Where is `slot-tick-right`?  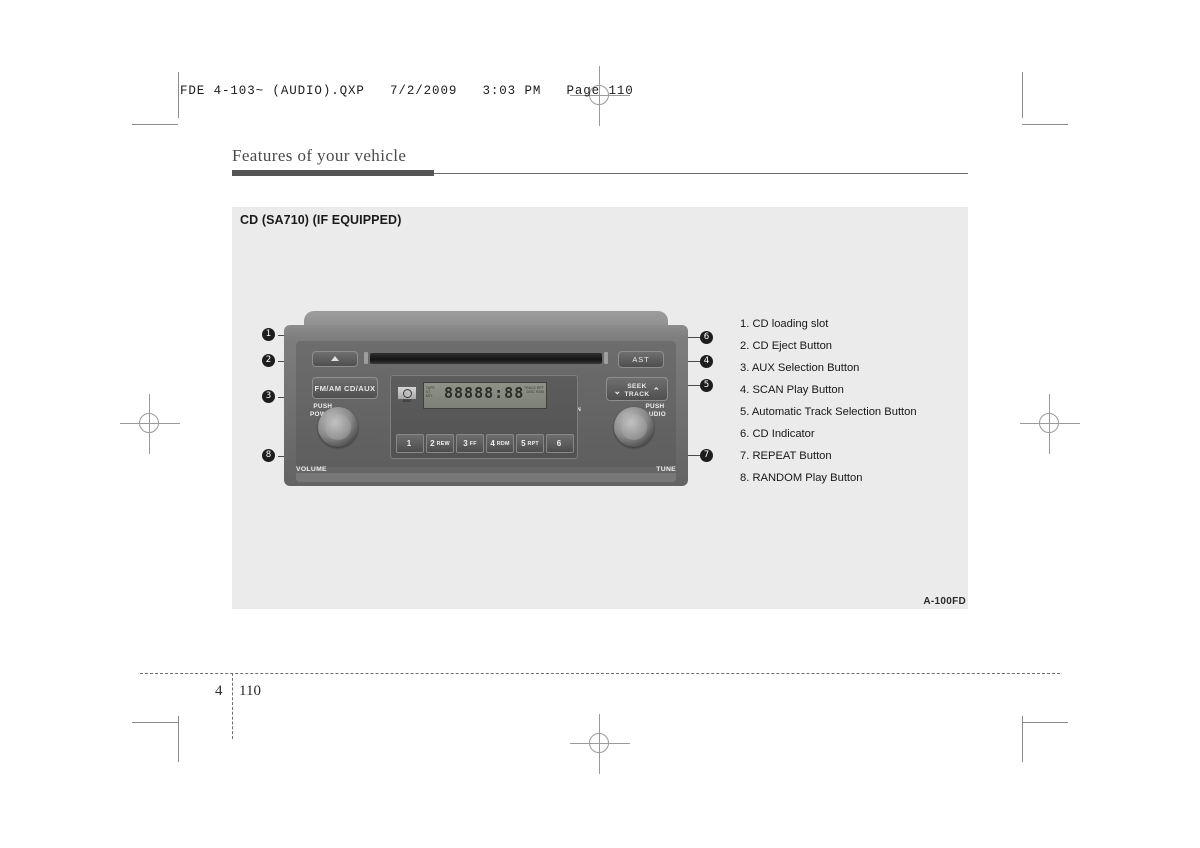 slot-tick-right is located at coordinates (606, 358).